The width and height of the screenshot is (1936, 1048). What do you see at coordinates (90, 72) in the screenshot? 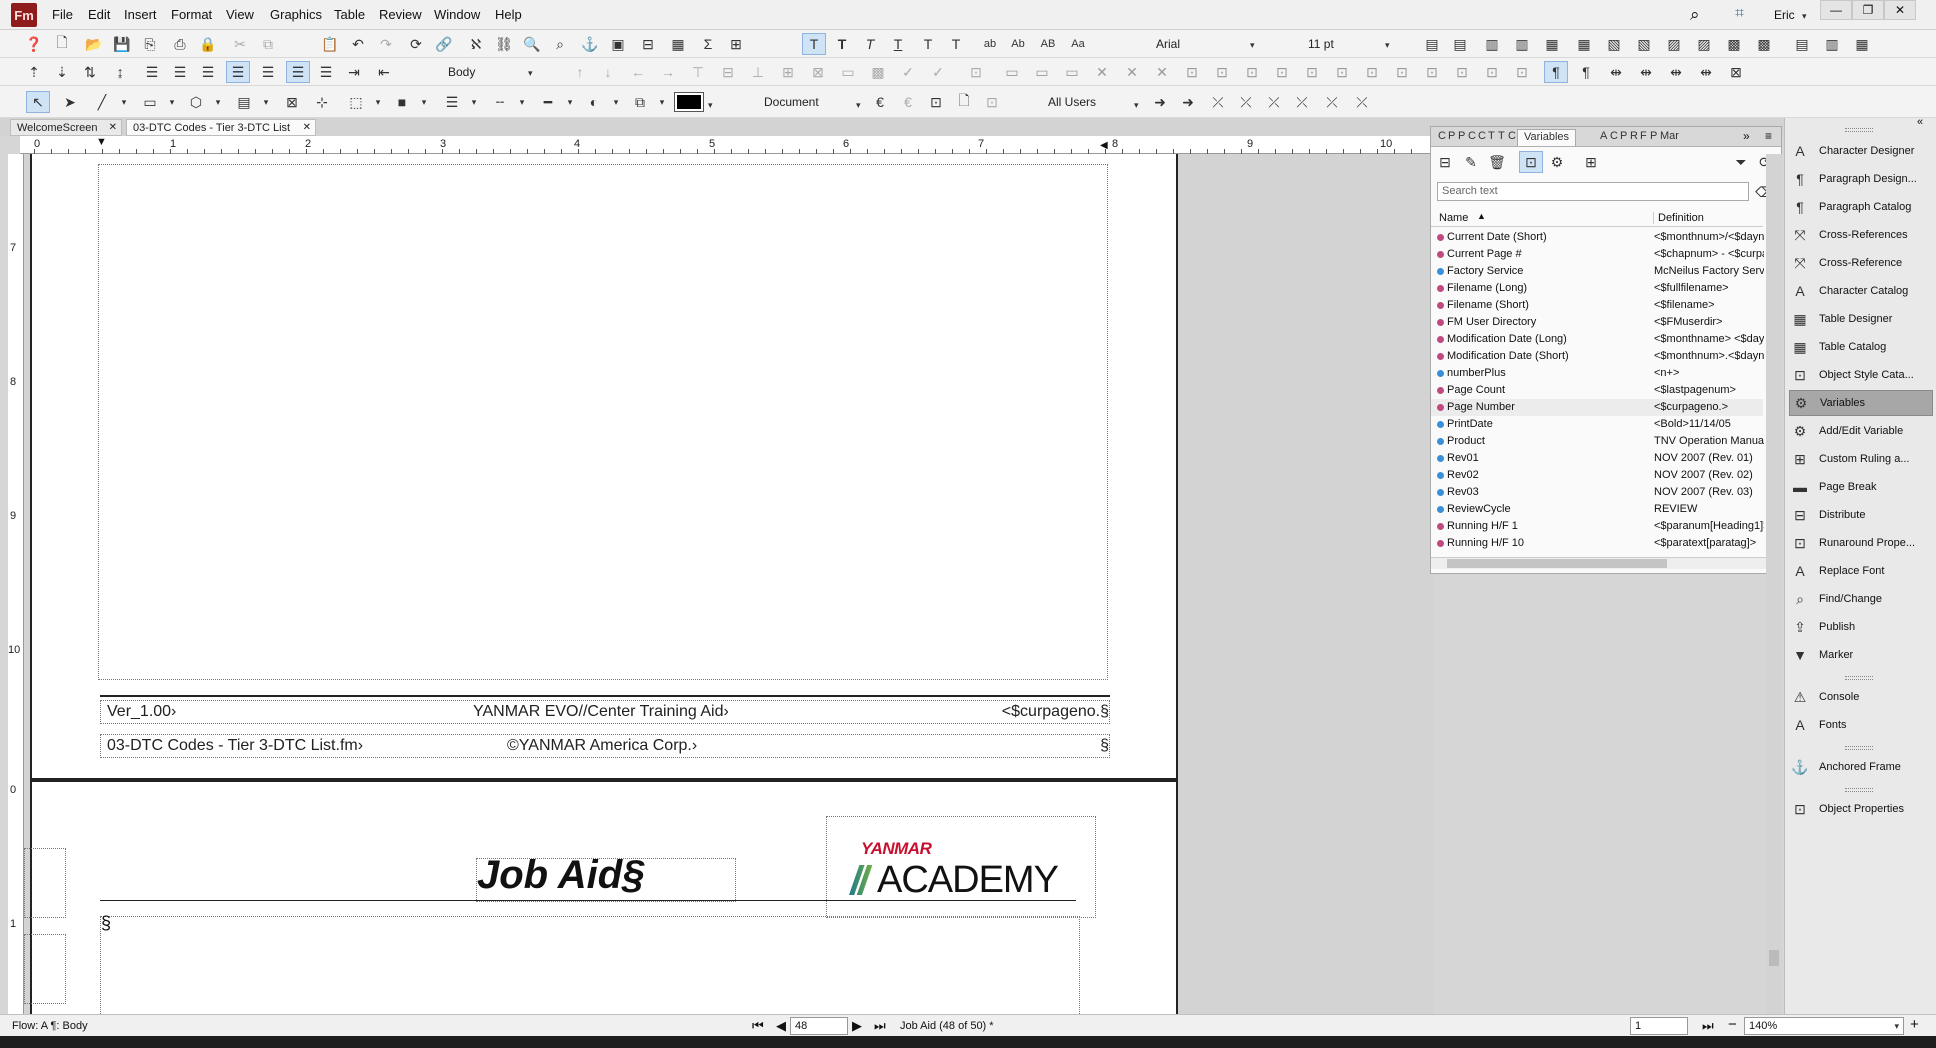
I see `space-icon: ⇅` at bounding box center [90, 72].